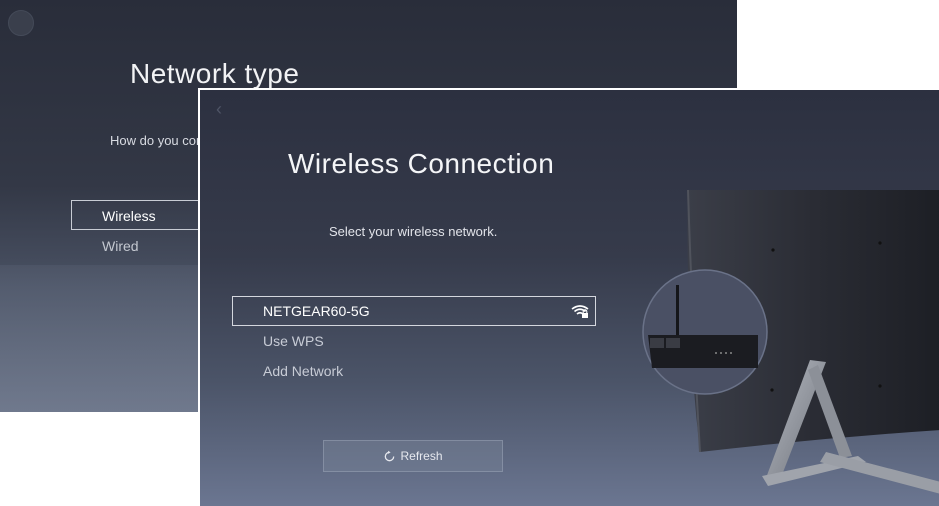 The width and height of the screenshot is (939, 506). Describe the element at coordinates (390, 455) in the screenshot. I see `refresh-icon` at that location.